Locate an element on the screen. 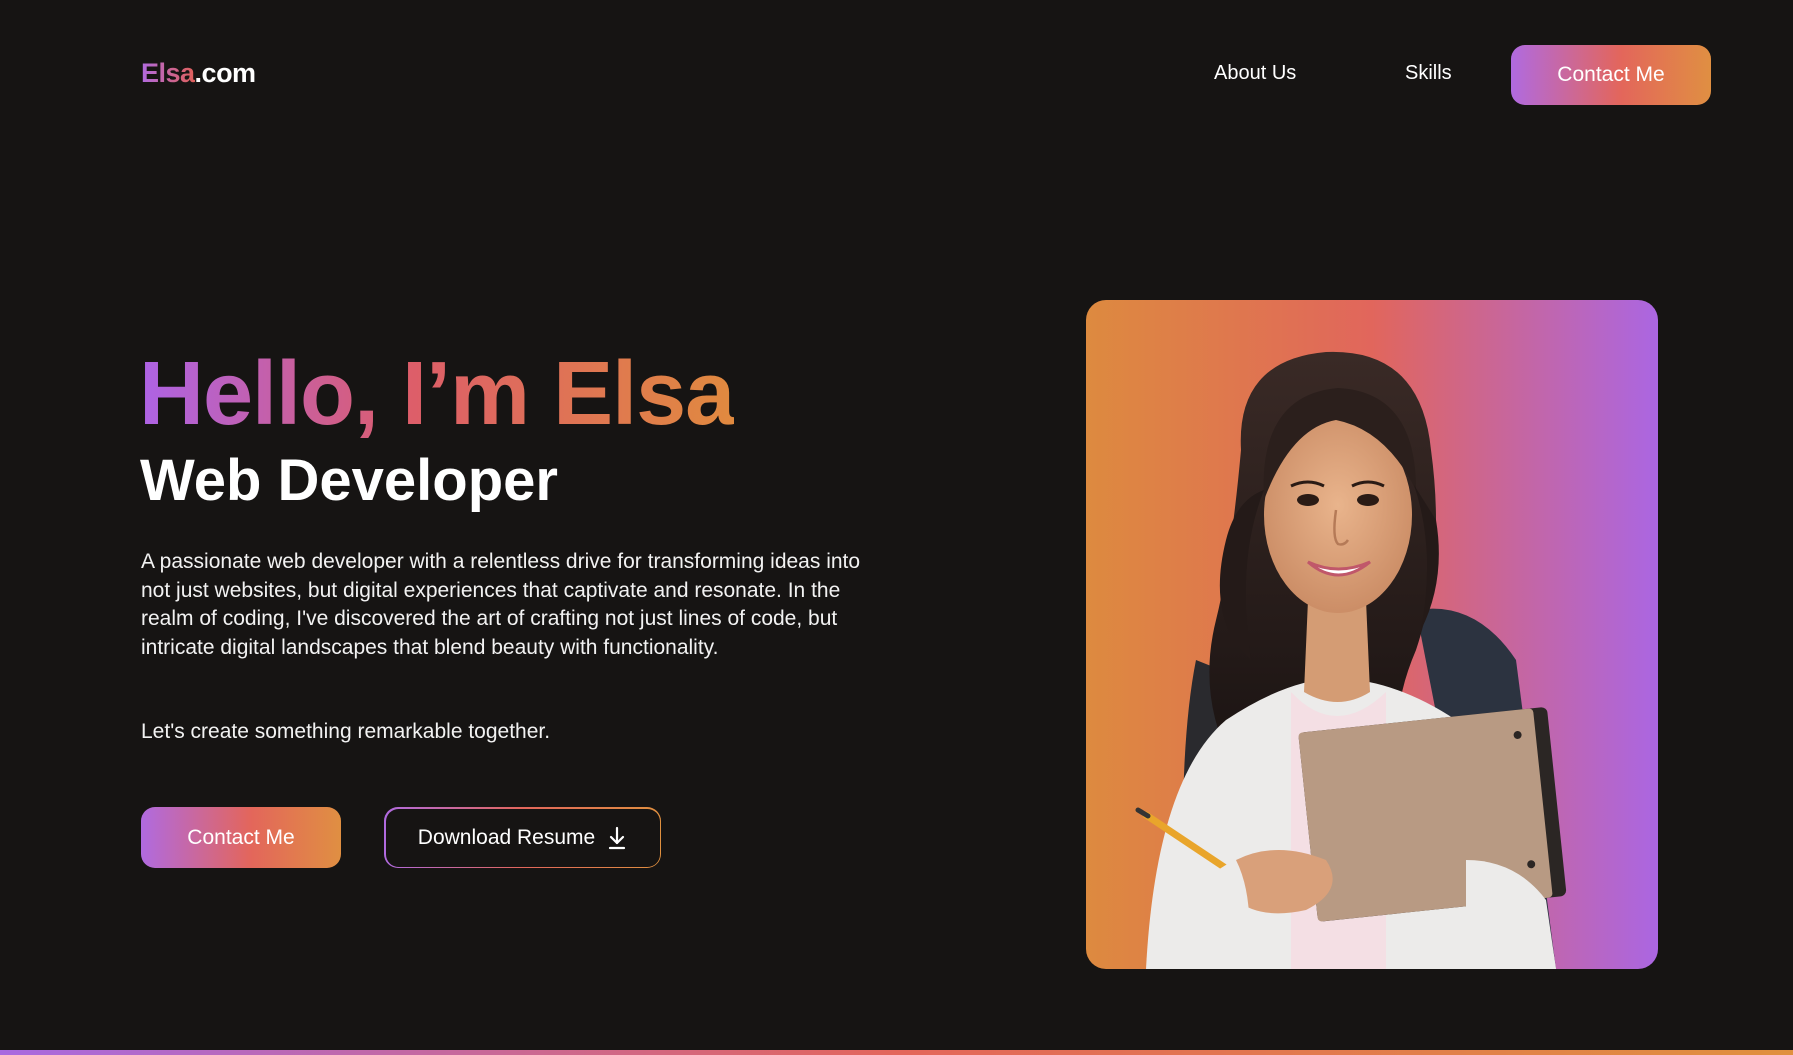 Image resolution: width=1793 pixels, height=1055 pixels. download-resume-inner: Download Resume is located at coordinates (522, 837).